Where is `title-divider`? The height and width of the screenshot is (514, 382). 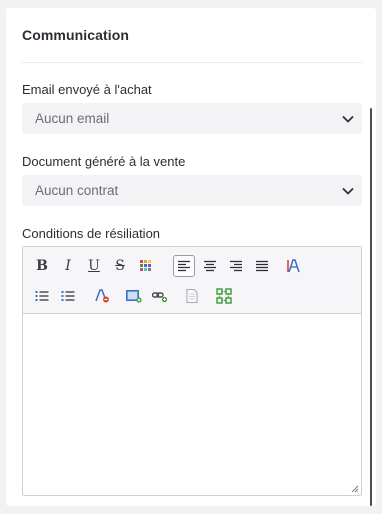 title-divider is located at coordinates (192, 62).